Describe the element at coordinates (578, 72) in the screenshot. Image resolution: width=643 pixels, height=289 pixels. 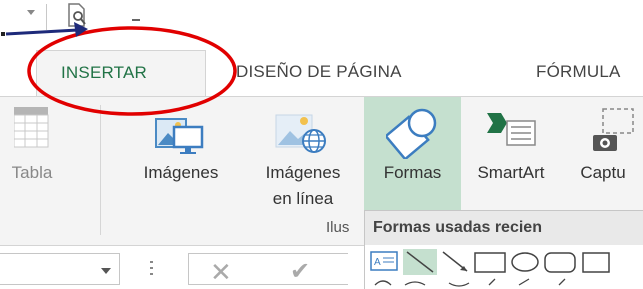
I see `tab-formulas: FÓRMULA` at that location.